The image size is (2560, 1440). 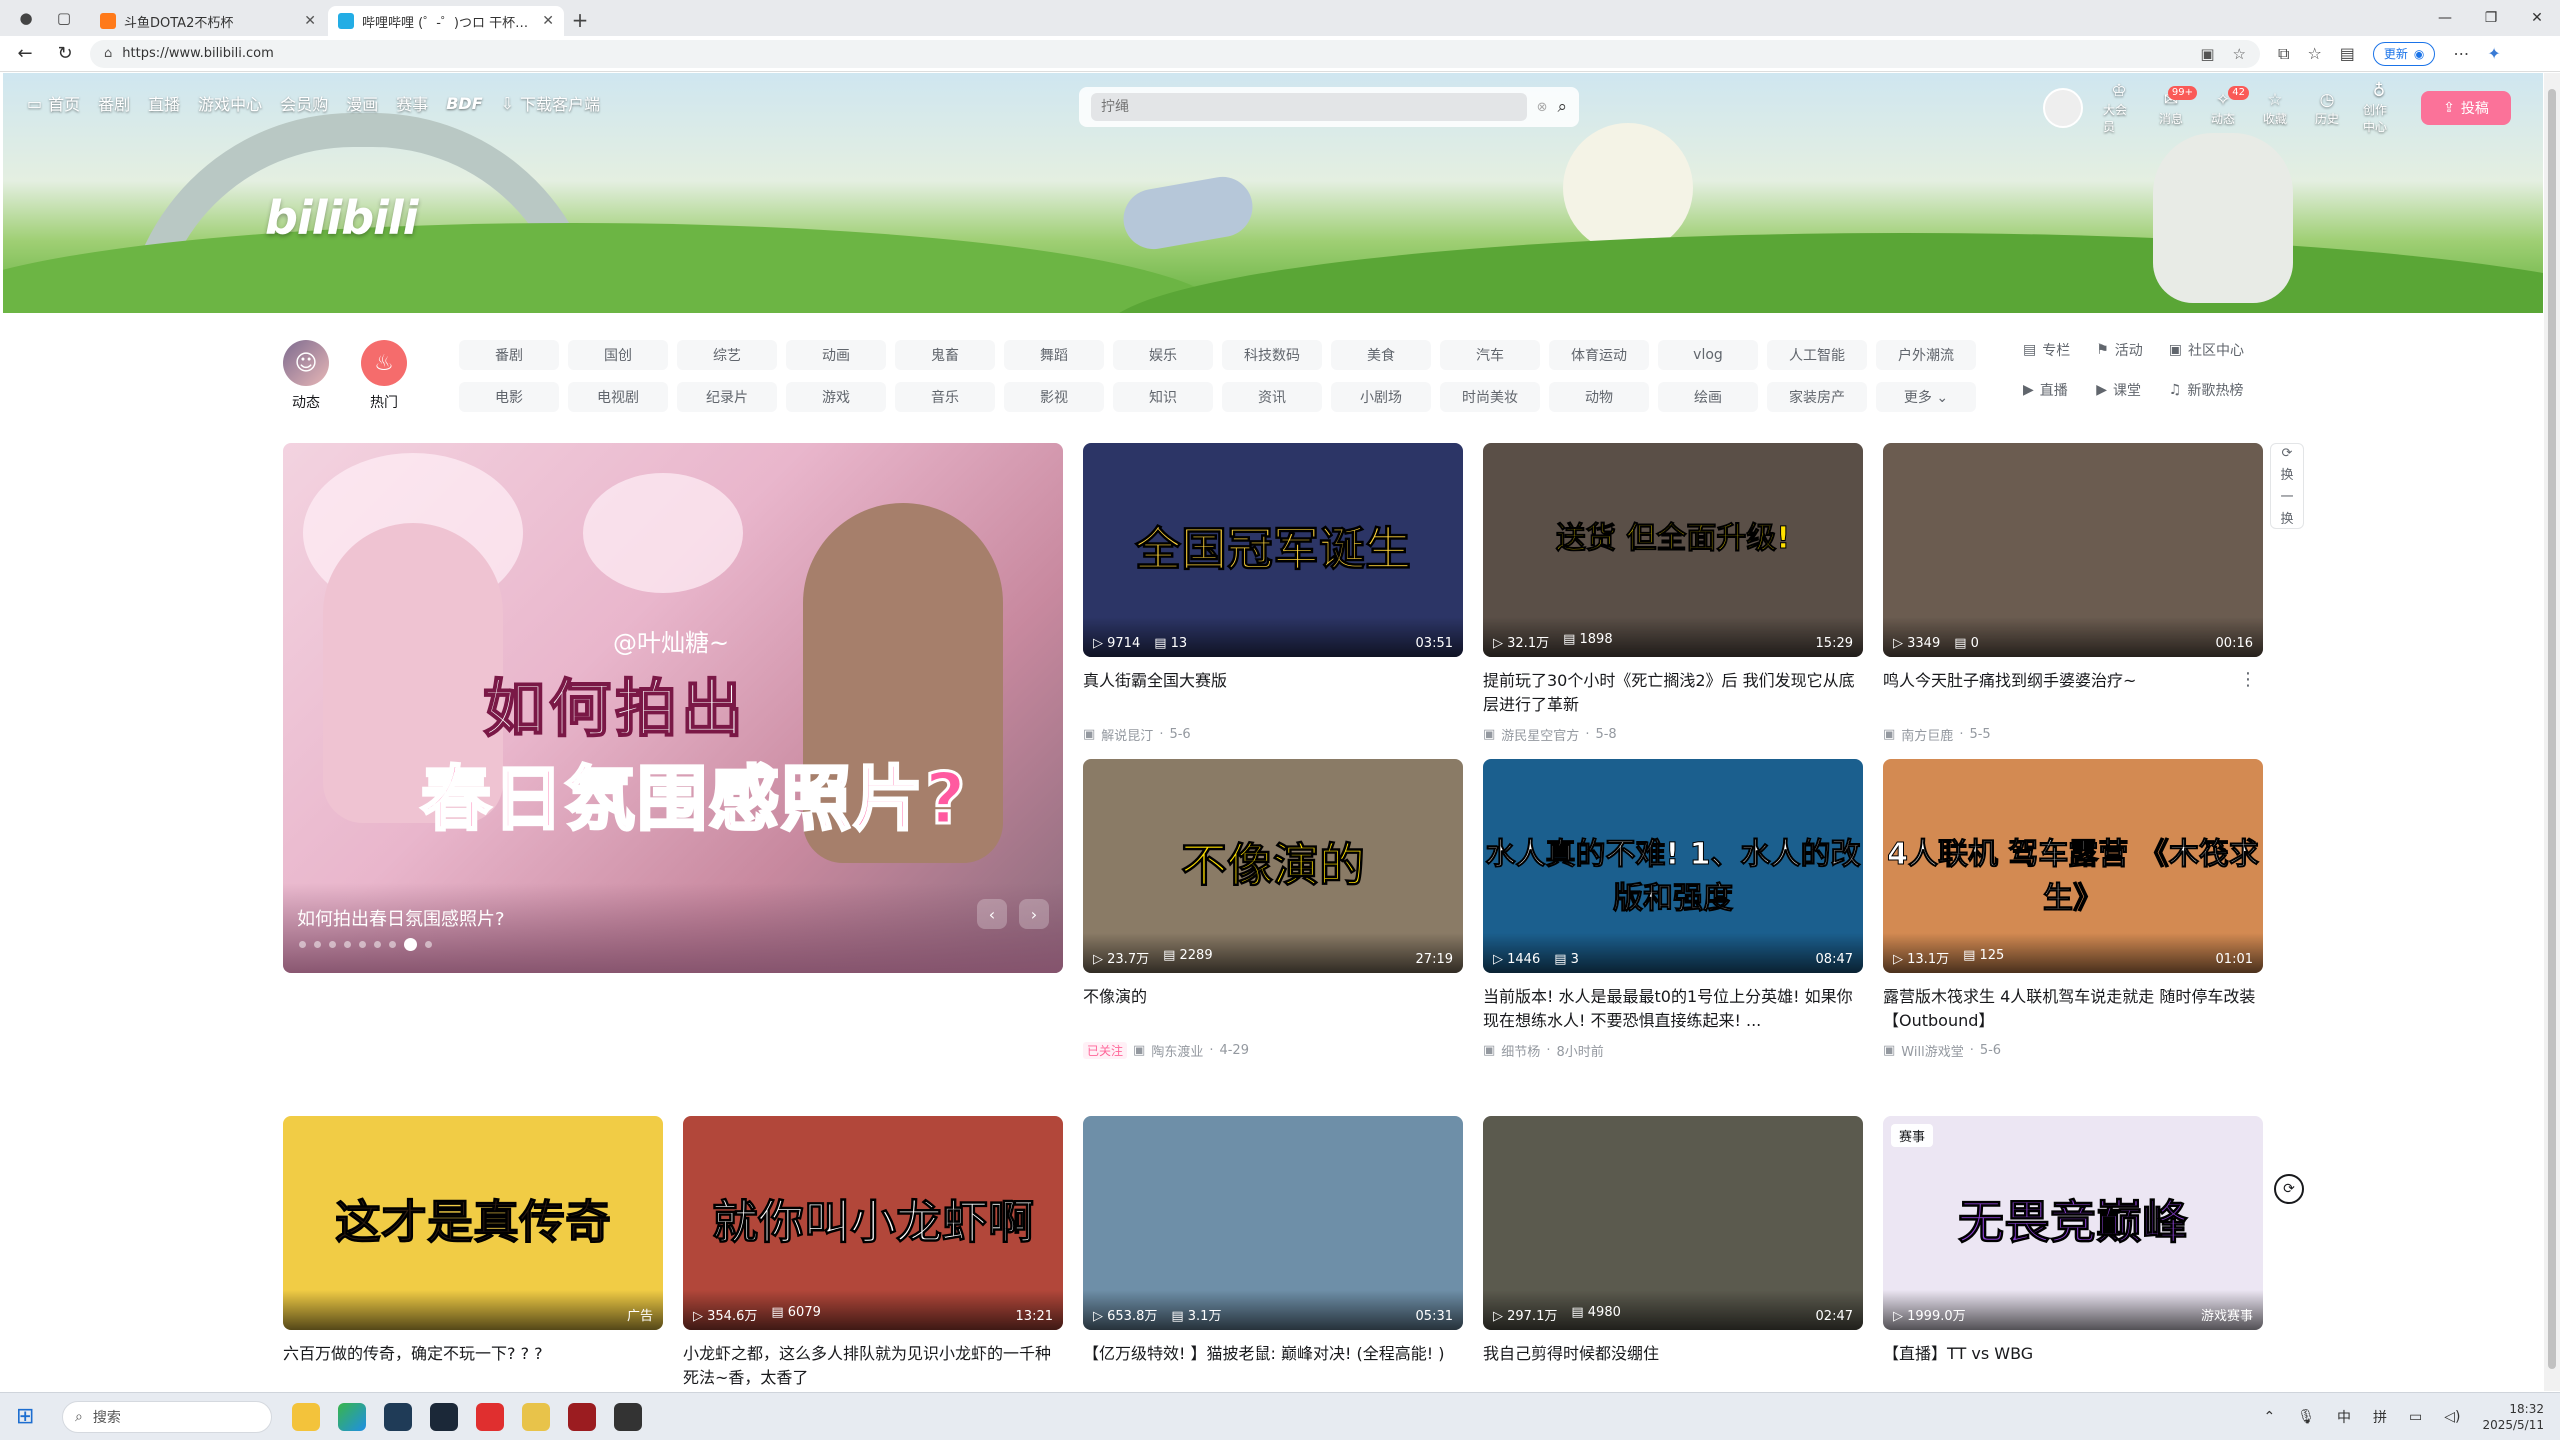 I want to click on channel-tag: 小剧场, so click(x=1381, y=397).